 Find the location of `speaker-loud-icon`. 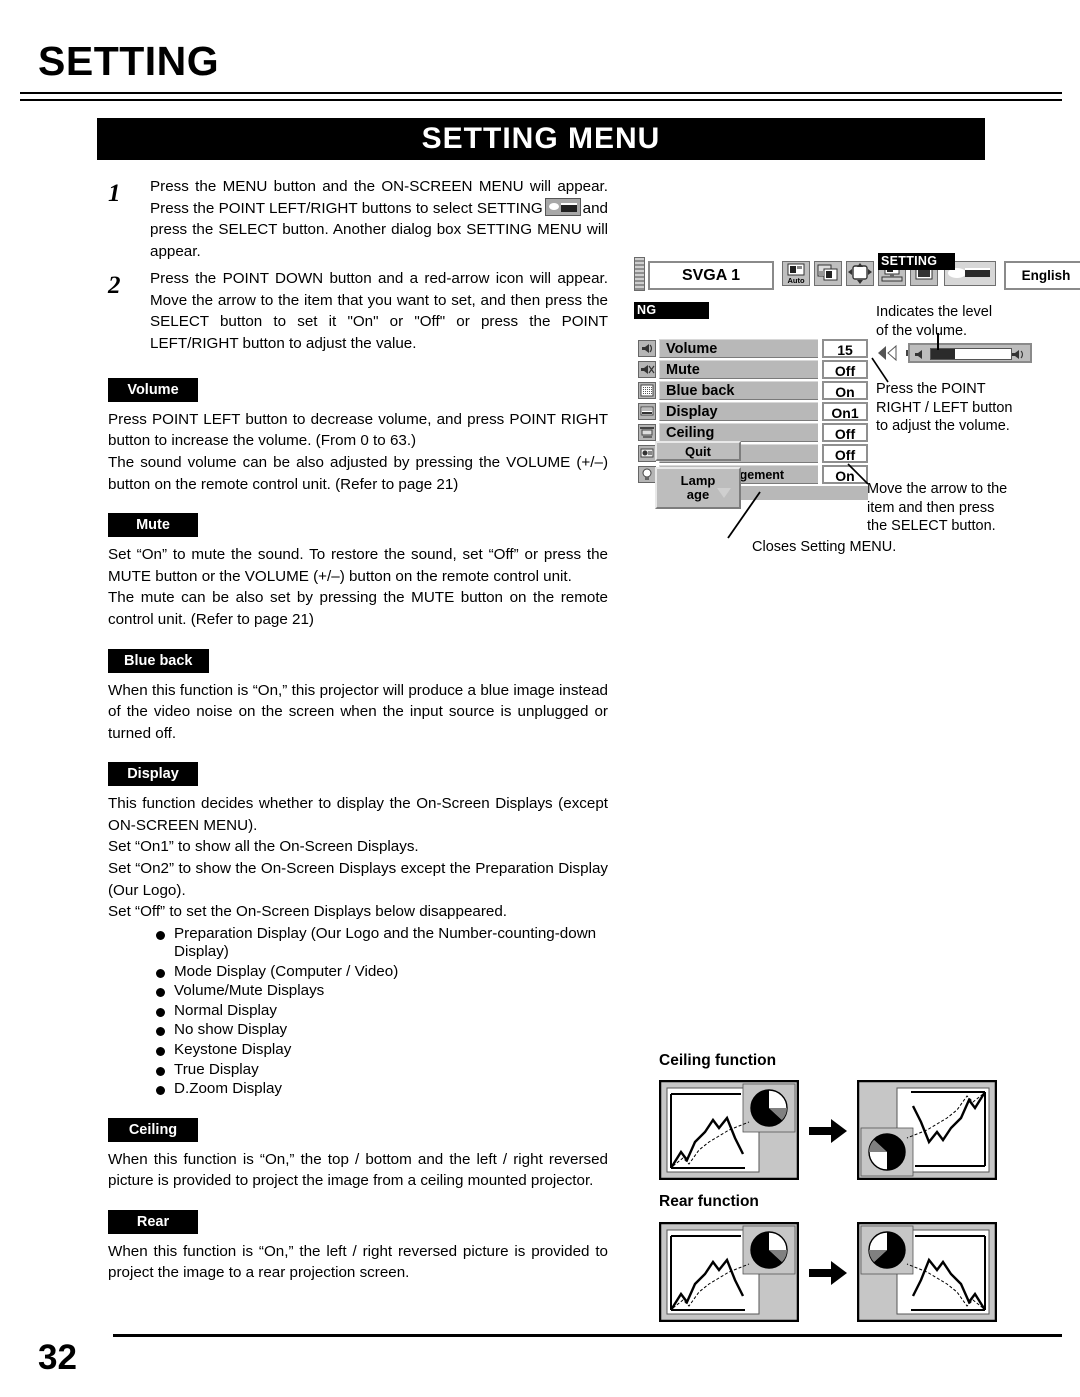

speaker-loud-icon is located at coordinates (1017, 354).